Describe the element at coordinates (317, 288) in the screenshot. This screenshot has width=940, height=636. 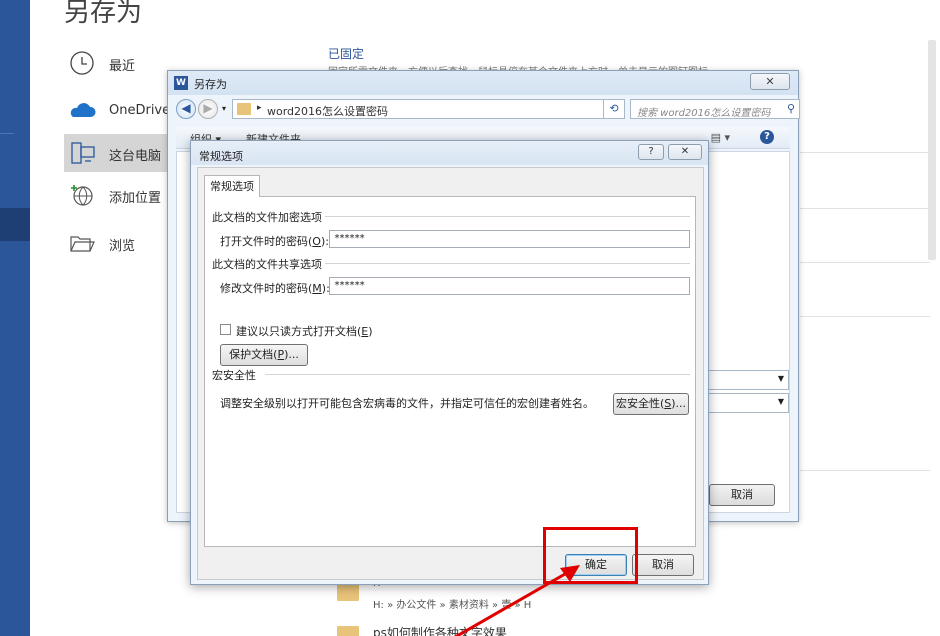
I see `modify-password-accesskey: M` at that location.